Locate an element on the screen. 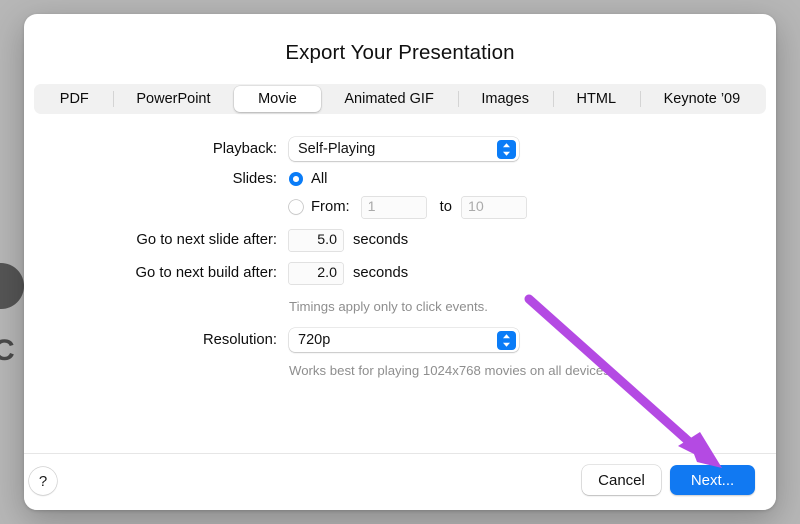  next-slide-unit: seconds is located at coordinates (381, 240).